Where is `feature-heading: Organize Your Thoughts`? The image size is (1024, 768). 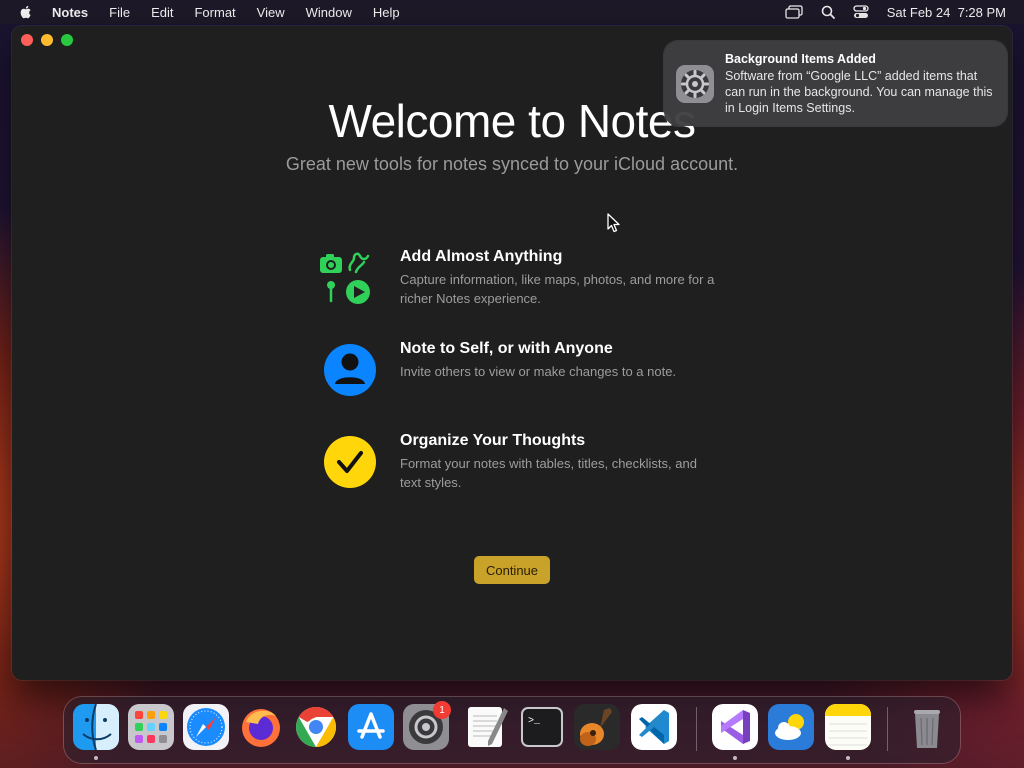
feature-heading: Organize Your Thoughts is located at coordinates (493, 440).